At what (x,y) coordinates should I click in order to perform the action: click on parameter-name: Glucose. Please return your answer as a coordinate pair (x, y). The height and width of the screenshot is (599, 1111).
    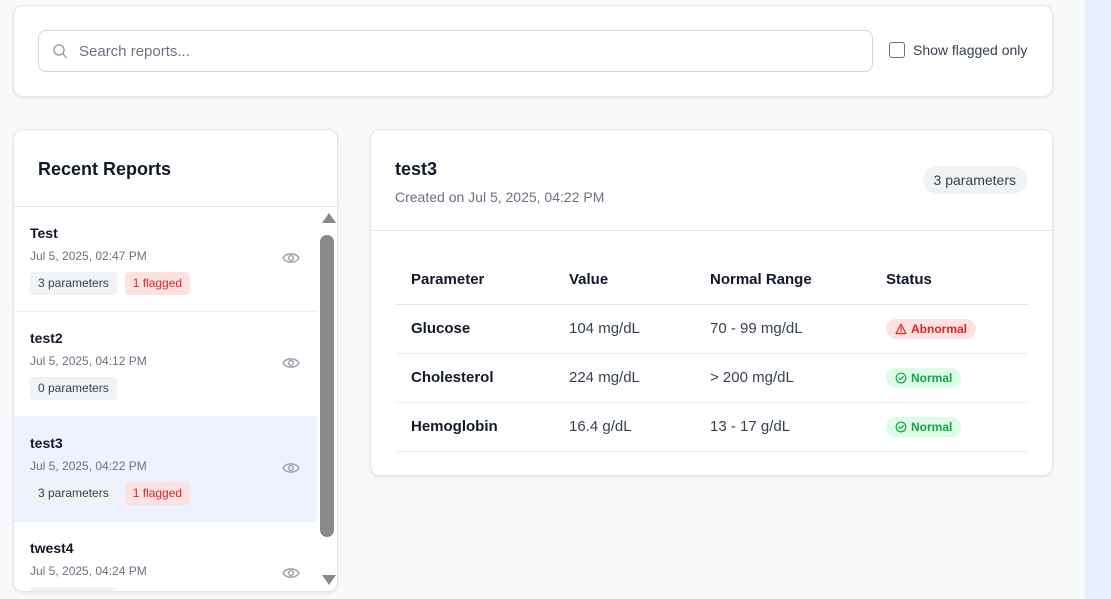
    Looking at the image, I should click on (474, 329).